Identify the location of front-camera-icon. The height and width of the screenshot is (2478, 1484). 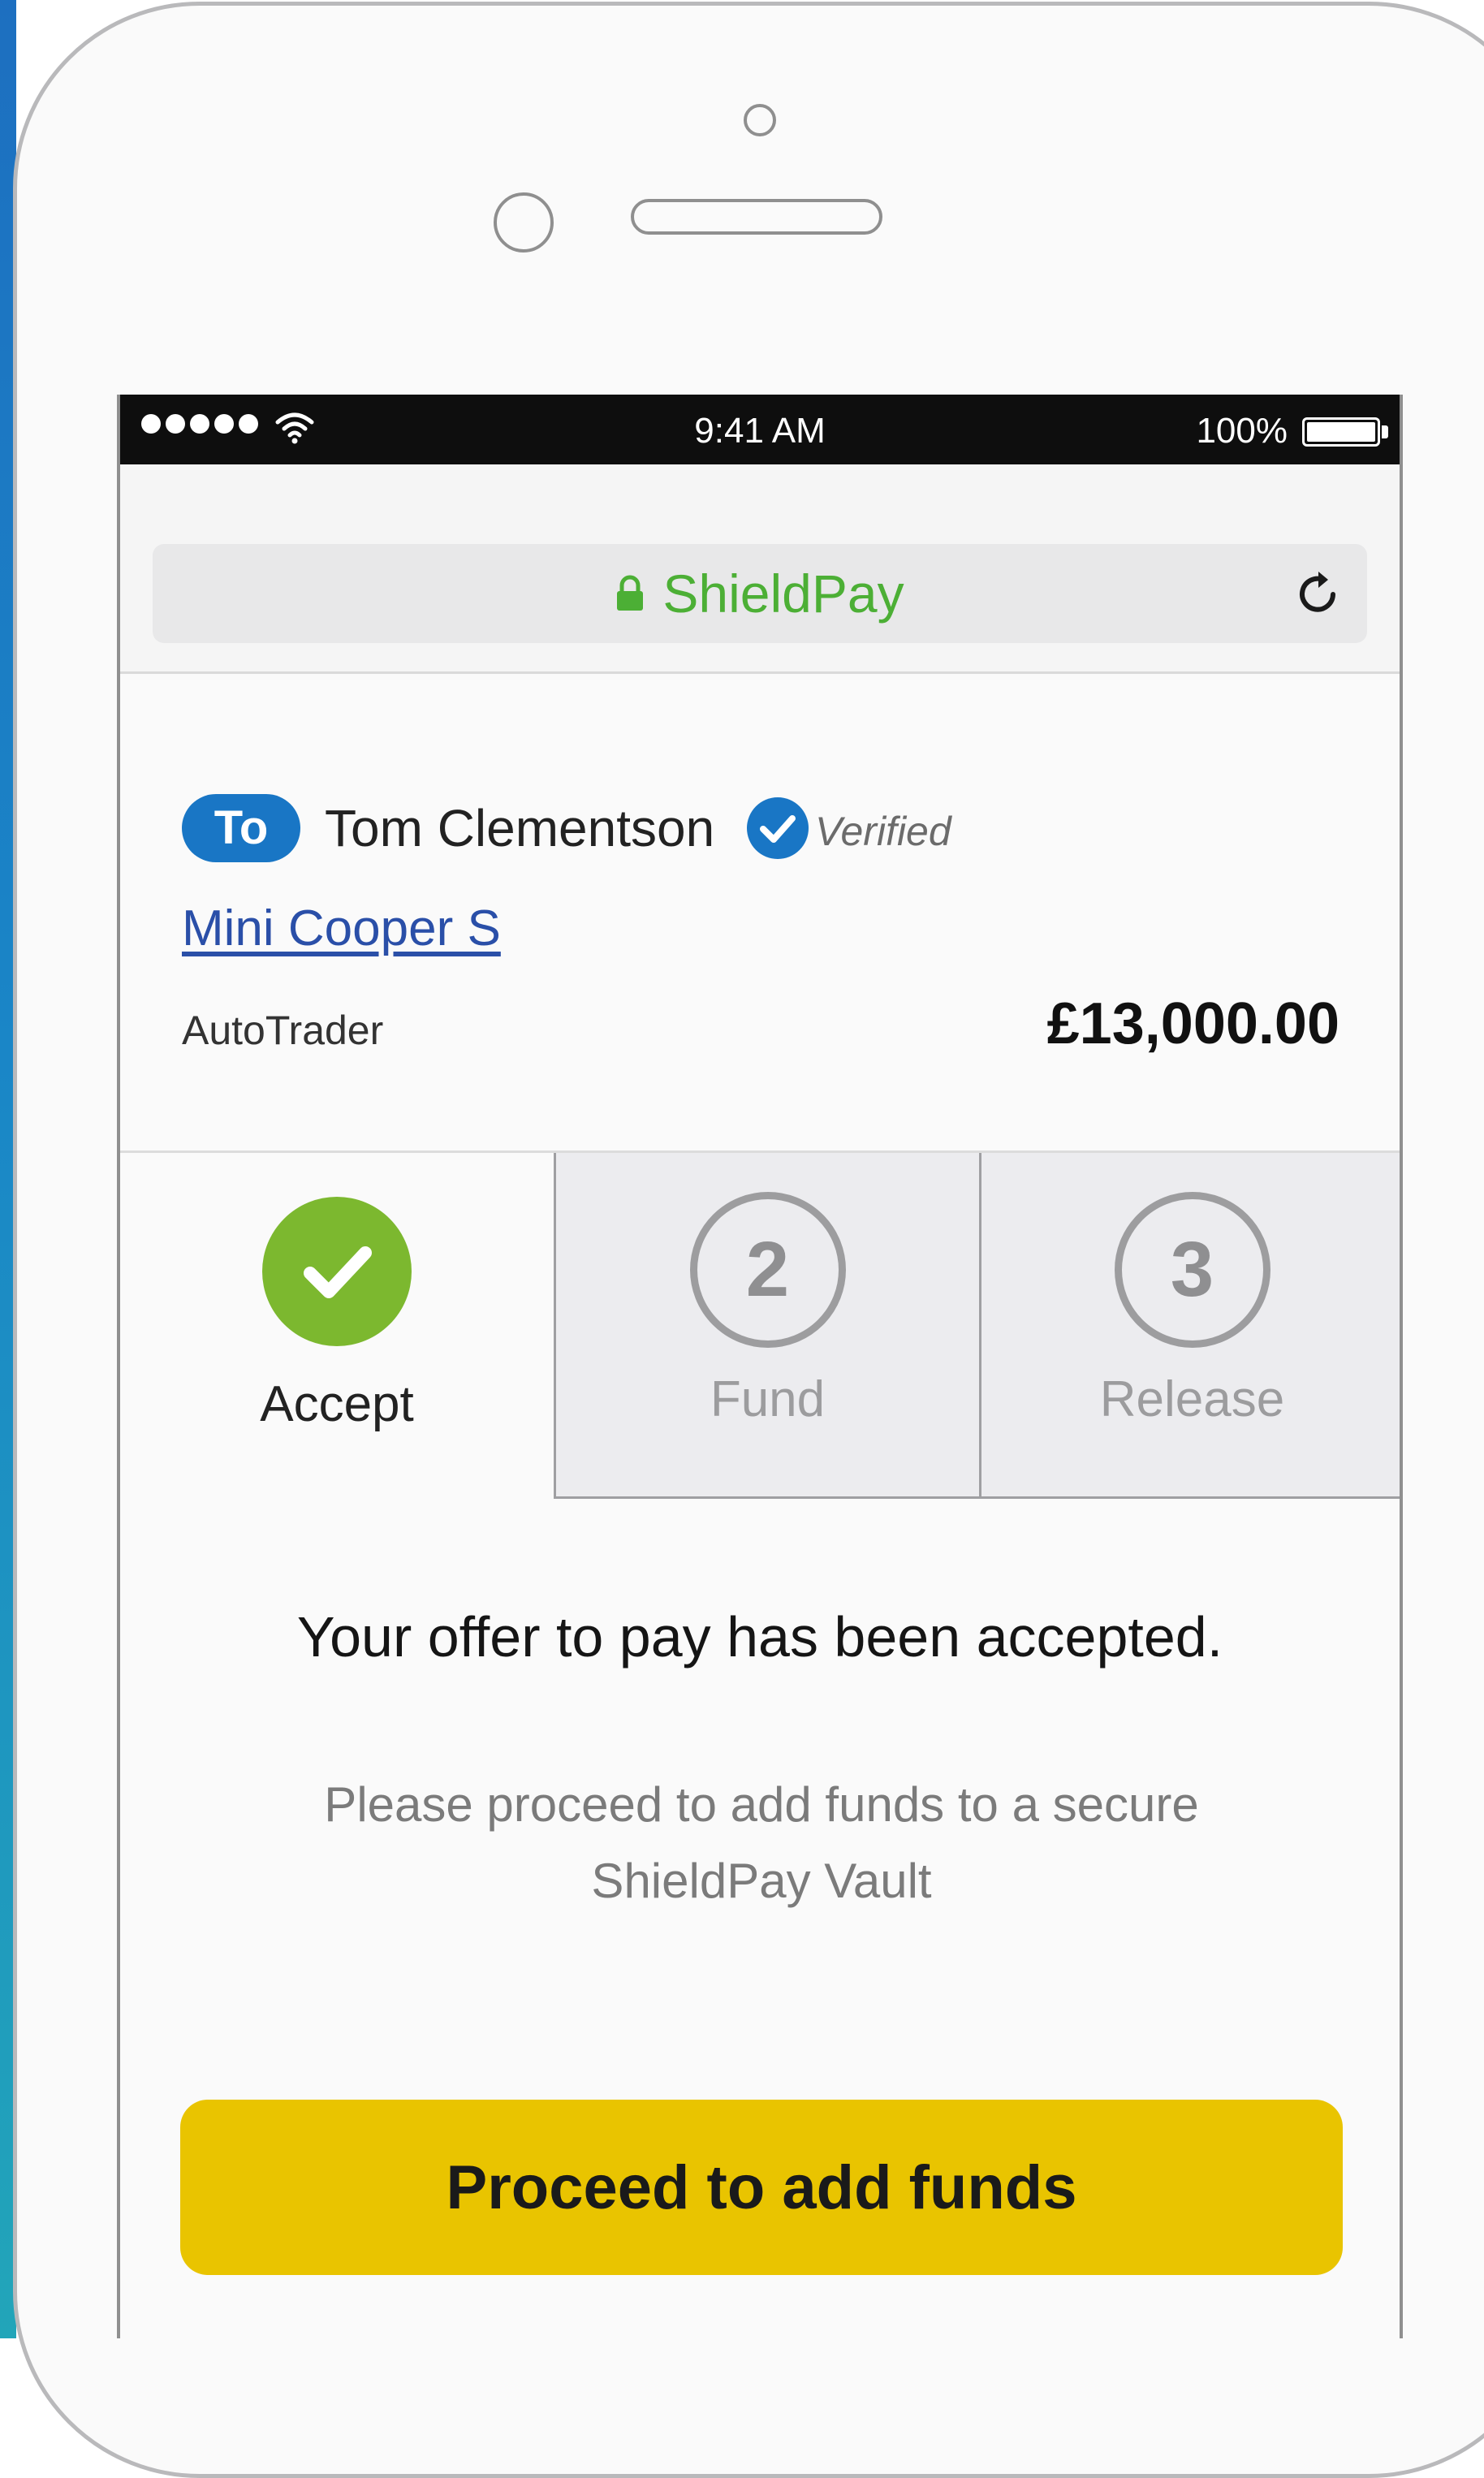
(524, 222).